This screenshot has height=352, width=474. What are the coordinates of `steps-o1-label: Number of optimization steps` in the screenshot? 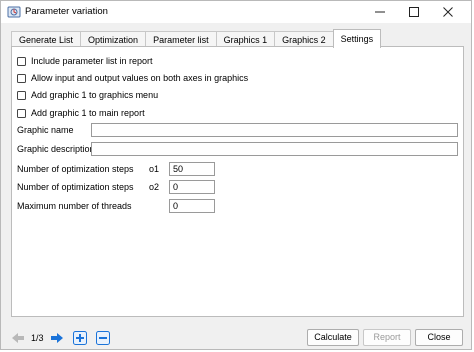 It's located at (75, 169).